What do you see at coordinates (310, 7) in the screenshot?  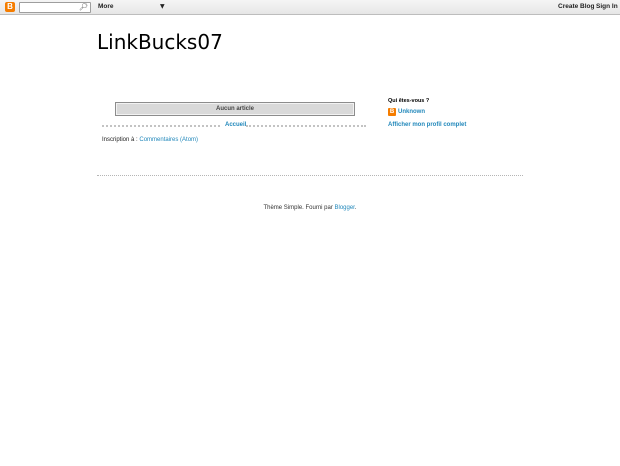 I see `navbar: B 🔎︎ More ▼ Create Blog Sign In` at bounding box center [310, 7].